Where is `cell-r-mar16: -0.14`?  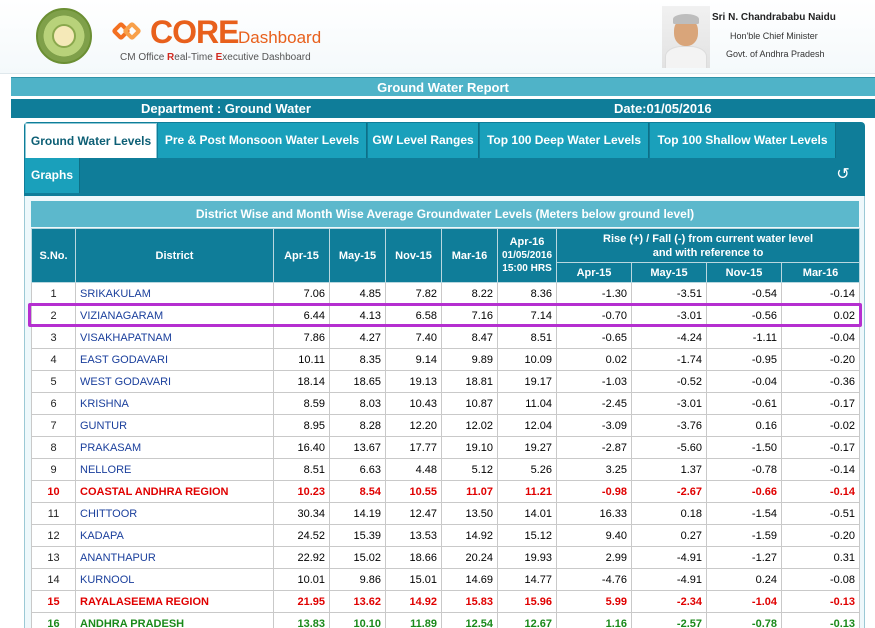 cell-r-mar16: -0.14 is located at coordinates (820, 491).